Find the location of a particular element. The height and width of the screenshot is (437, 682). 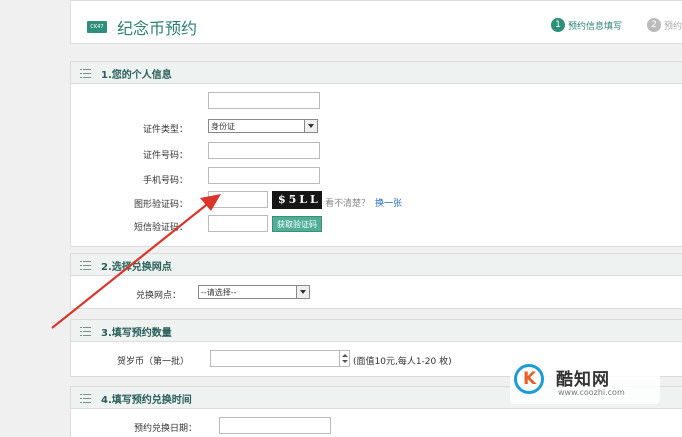

badge-letter: K is located at coordinates (530, 379).